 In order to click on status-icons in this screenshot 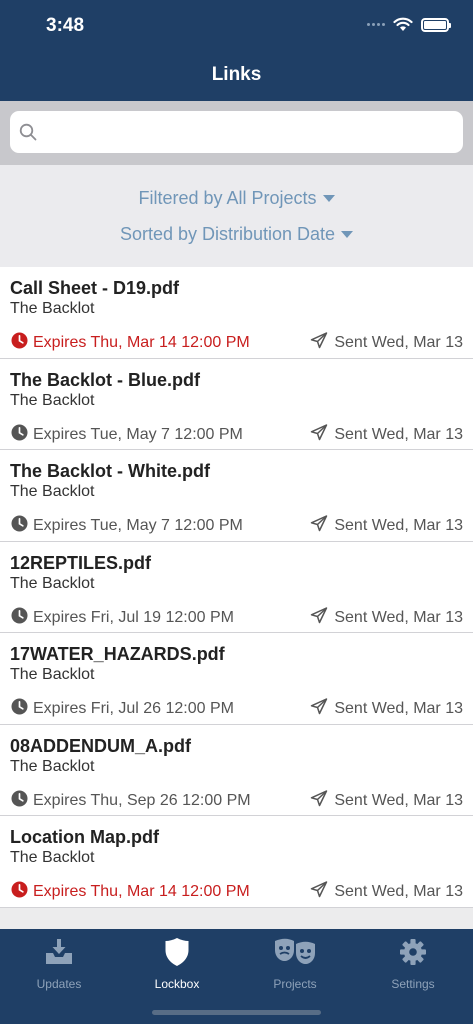, I will do `click(409, 24)`.